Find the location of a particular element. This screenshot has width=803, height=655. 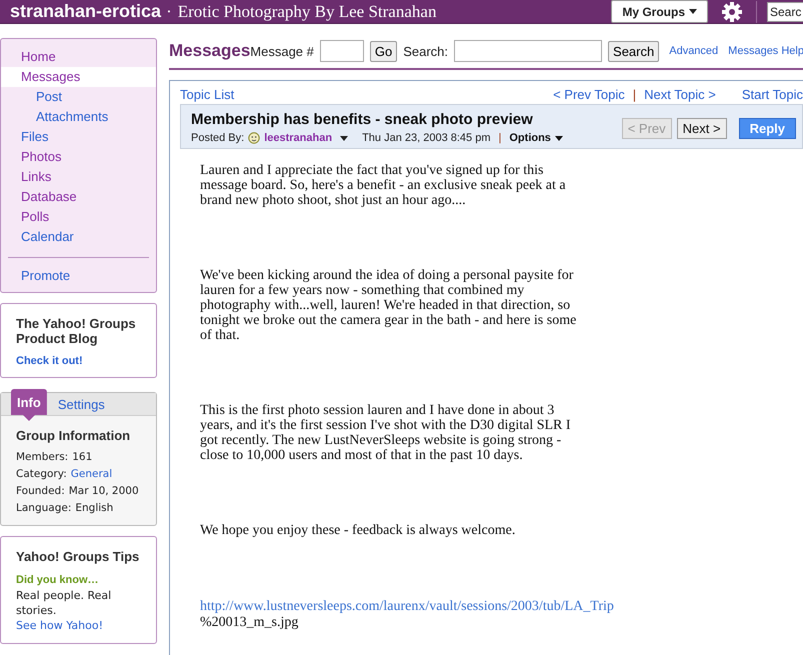

info-label: Members: is located at coordinates (42, 457).